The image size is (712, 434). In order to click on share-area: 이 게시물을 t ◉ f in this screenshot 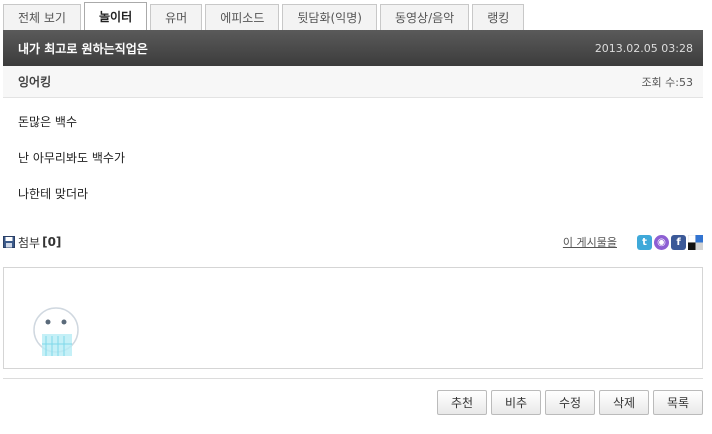, I will do `click(633, 242)`.